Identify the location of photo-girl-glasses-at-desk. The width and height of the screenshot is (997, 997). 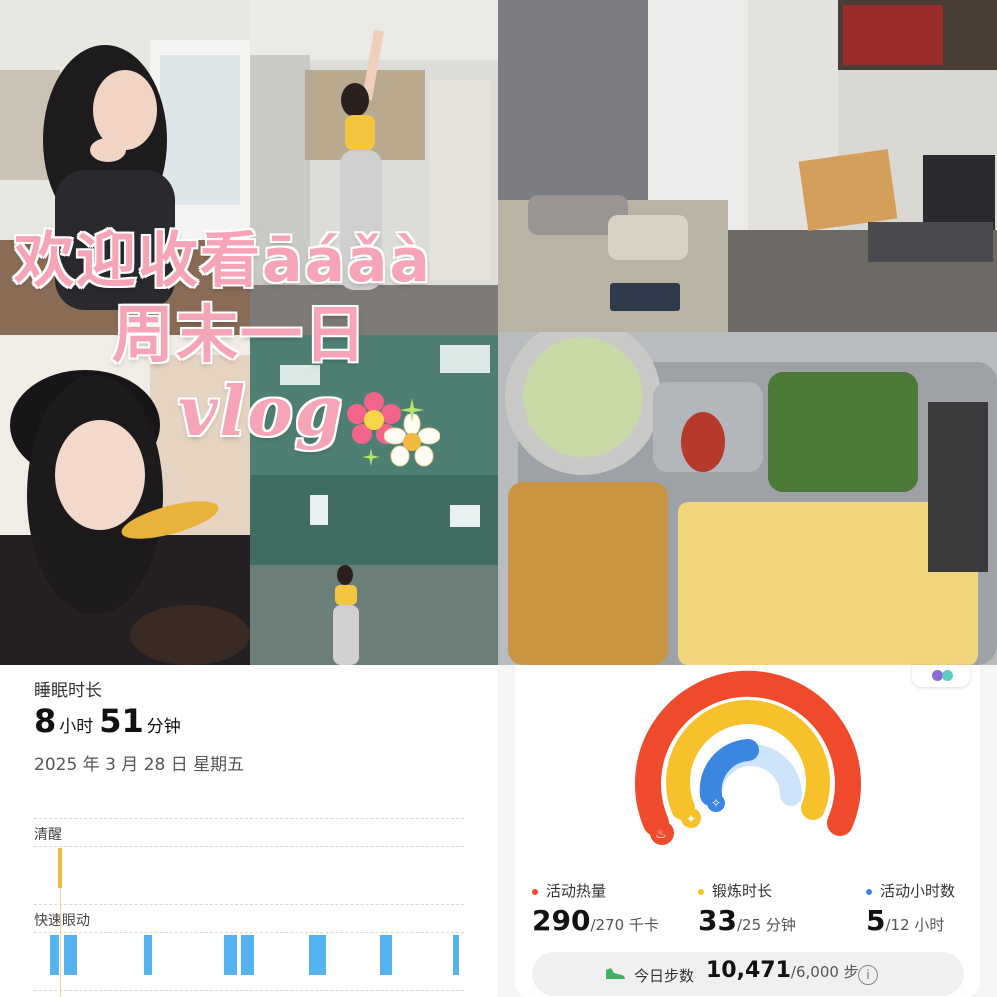
(125, 167).